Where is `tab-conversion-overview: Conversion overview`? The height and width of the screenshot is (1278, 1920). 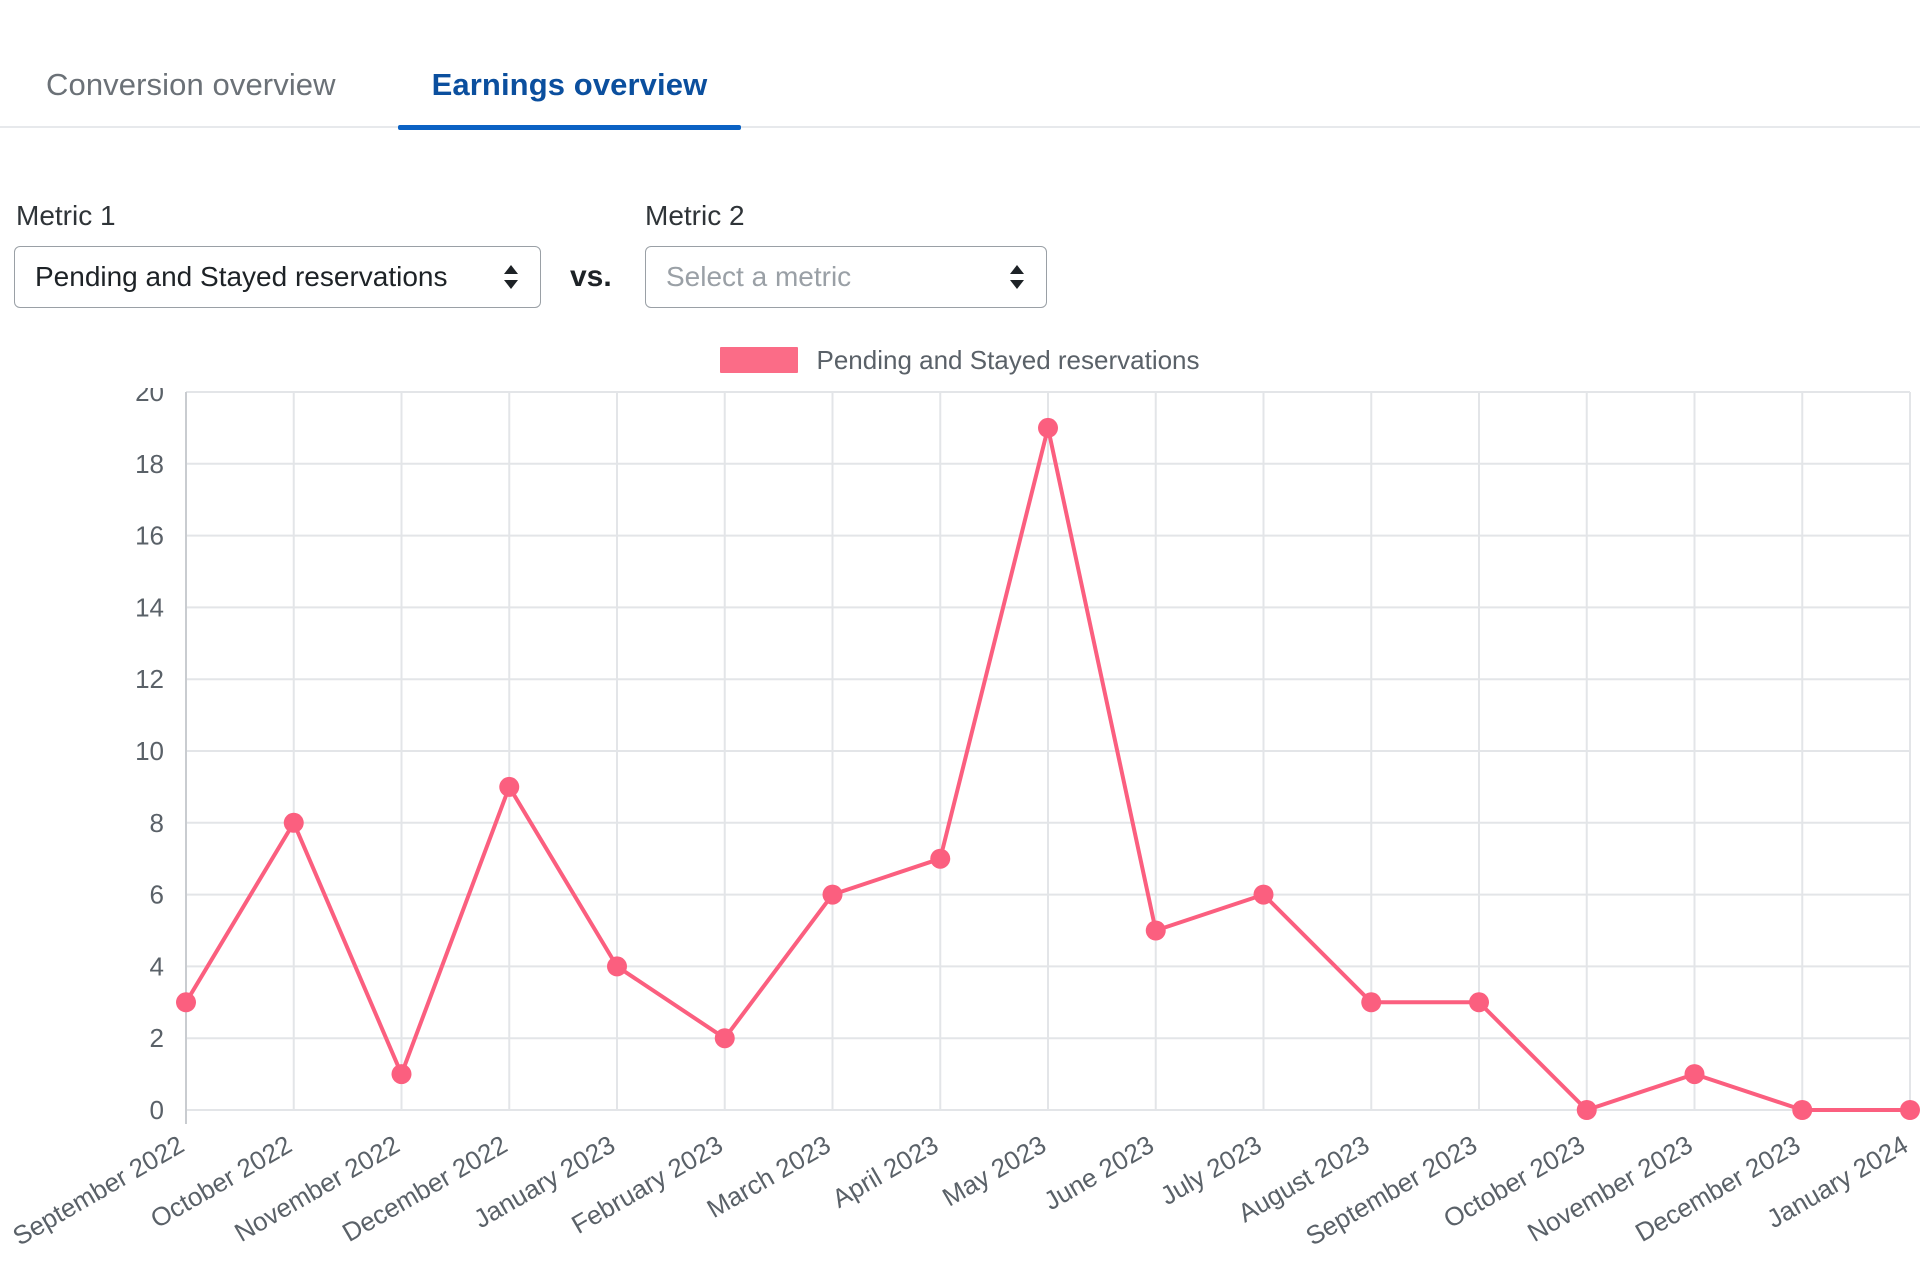 tab-conversion-overview: Conversion overview is located at coordinates (208, 98).